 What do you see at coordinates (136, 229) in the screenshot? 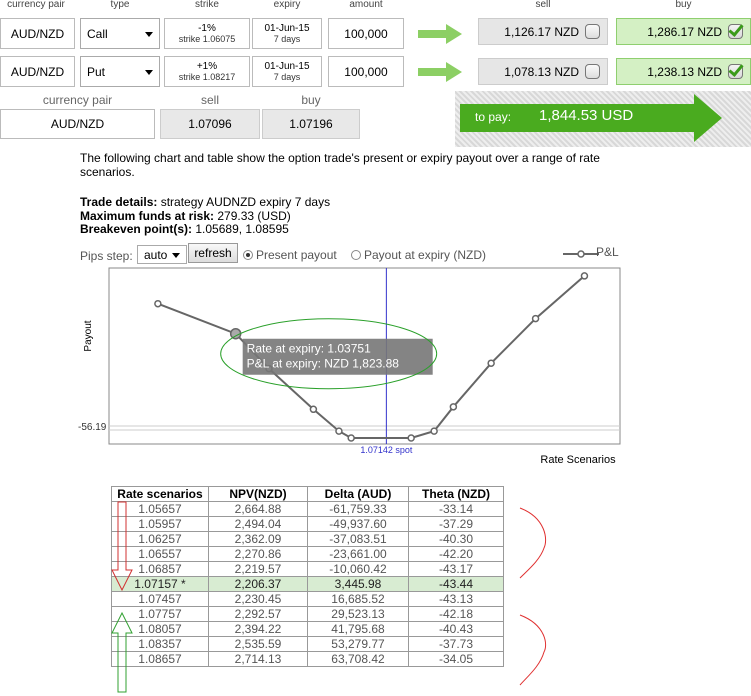
I see `breakeven-label: Breakeven point(s):` at bounding box center [136, 229].